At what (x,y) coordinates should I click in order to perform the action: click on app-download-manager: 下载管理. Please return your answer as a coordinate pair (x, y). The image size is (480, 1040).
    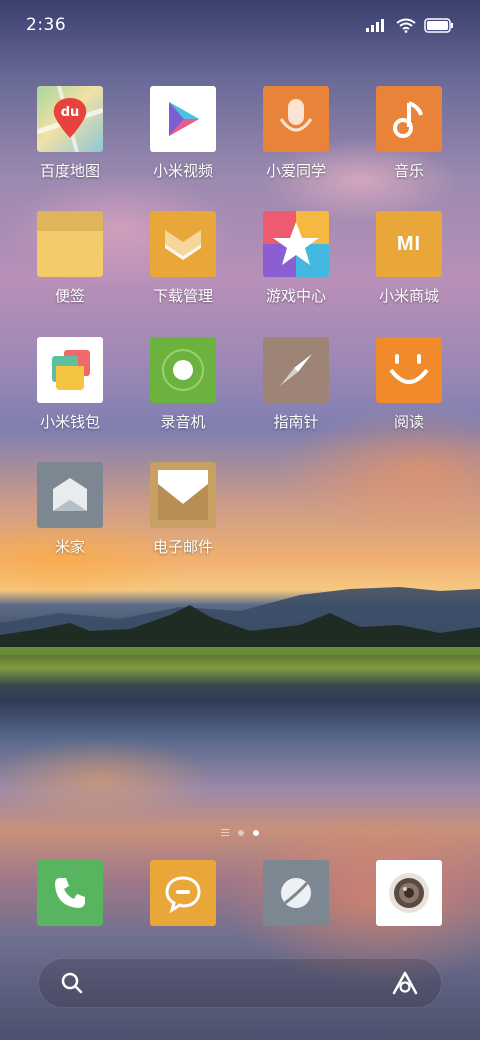
    Looking at the image, I should click on (183, 258).